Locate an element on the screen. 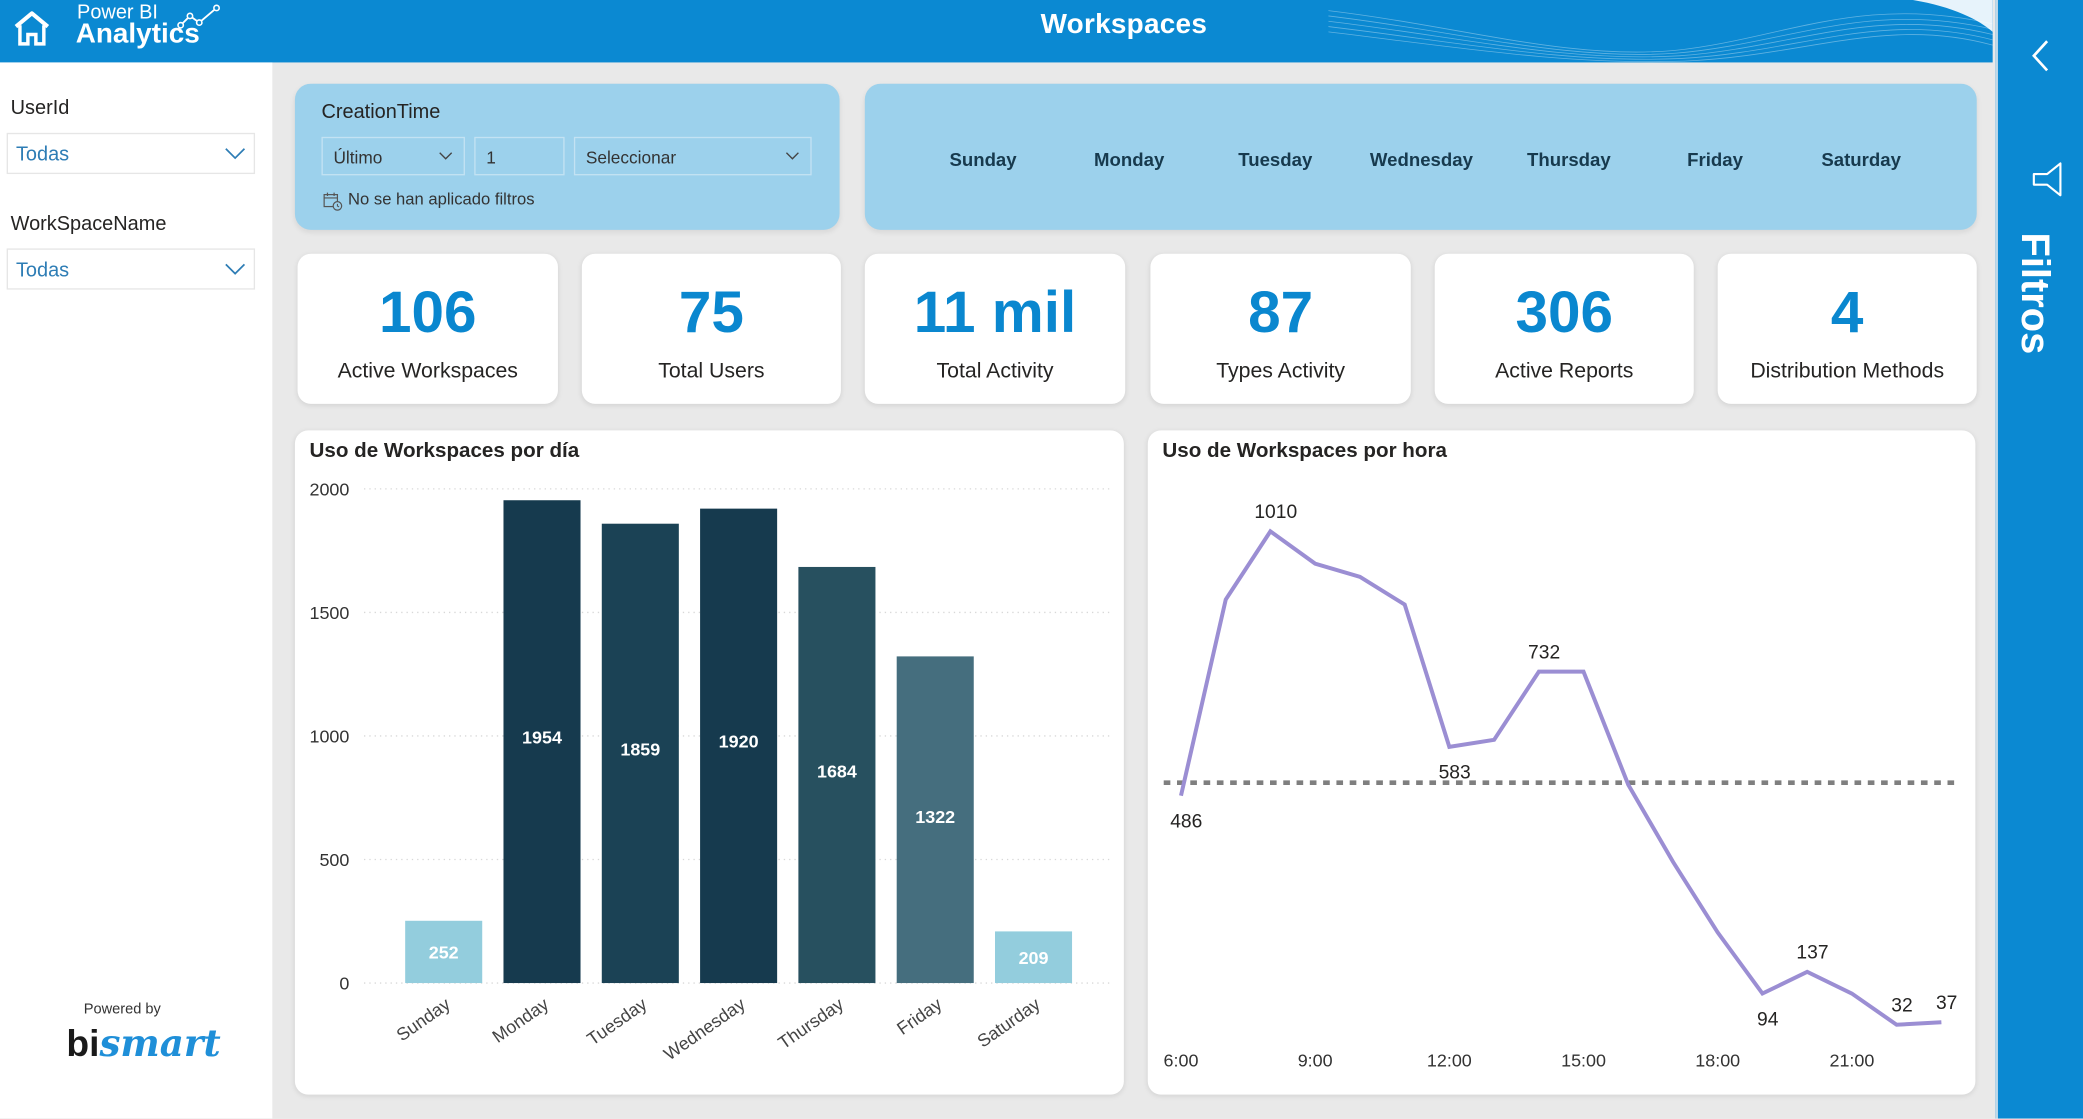 The image size is (2083, 1119). userid-dropdown: Todas is located at coordinates (131, 153).